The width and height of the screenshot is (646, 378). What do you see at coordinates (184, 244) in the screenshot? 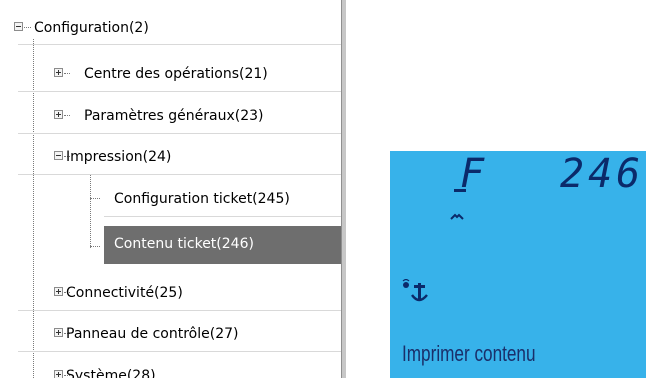
I see `tree-item-label: Contenu ticket(246)` at bounding box center [184, 244].